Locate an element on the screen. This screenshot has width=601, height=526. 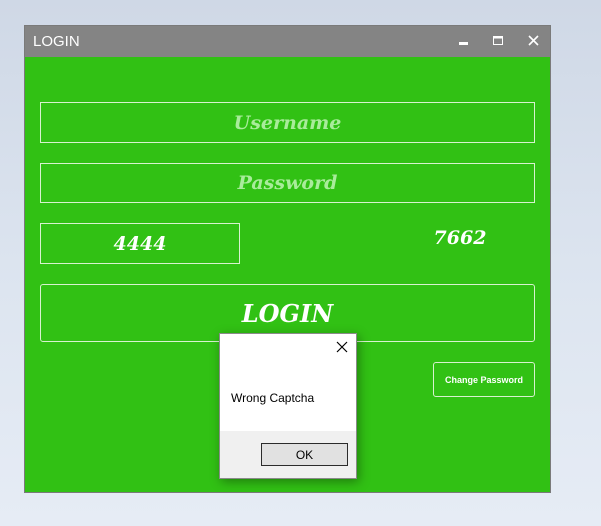
captcha-input: 4444 is located at coordinates (140, 243).